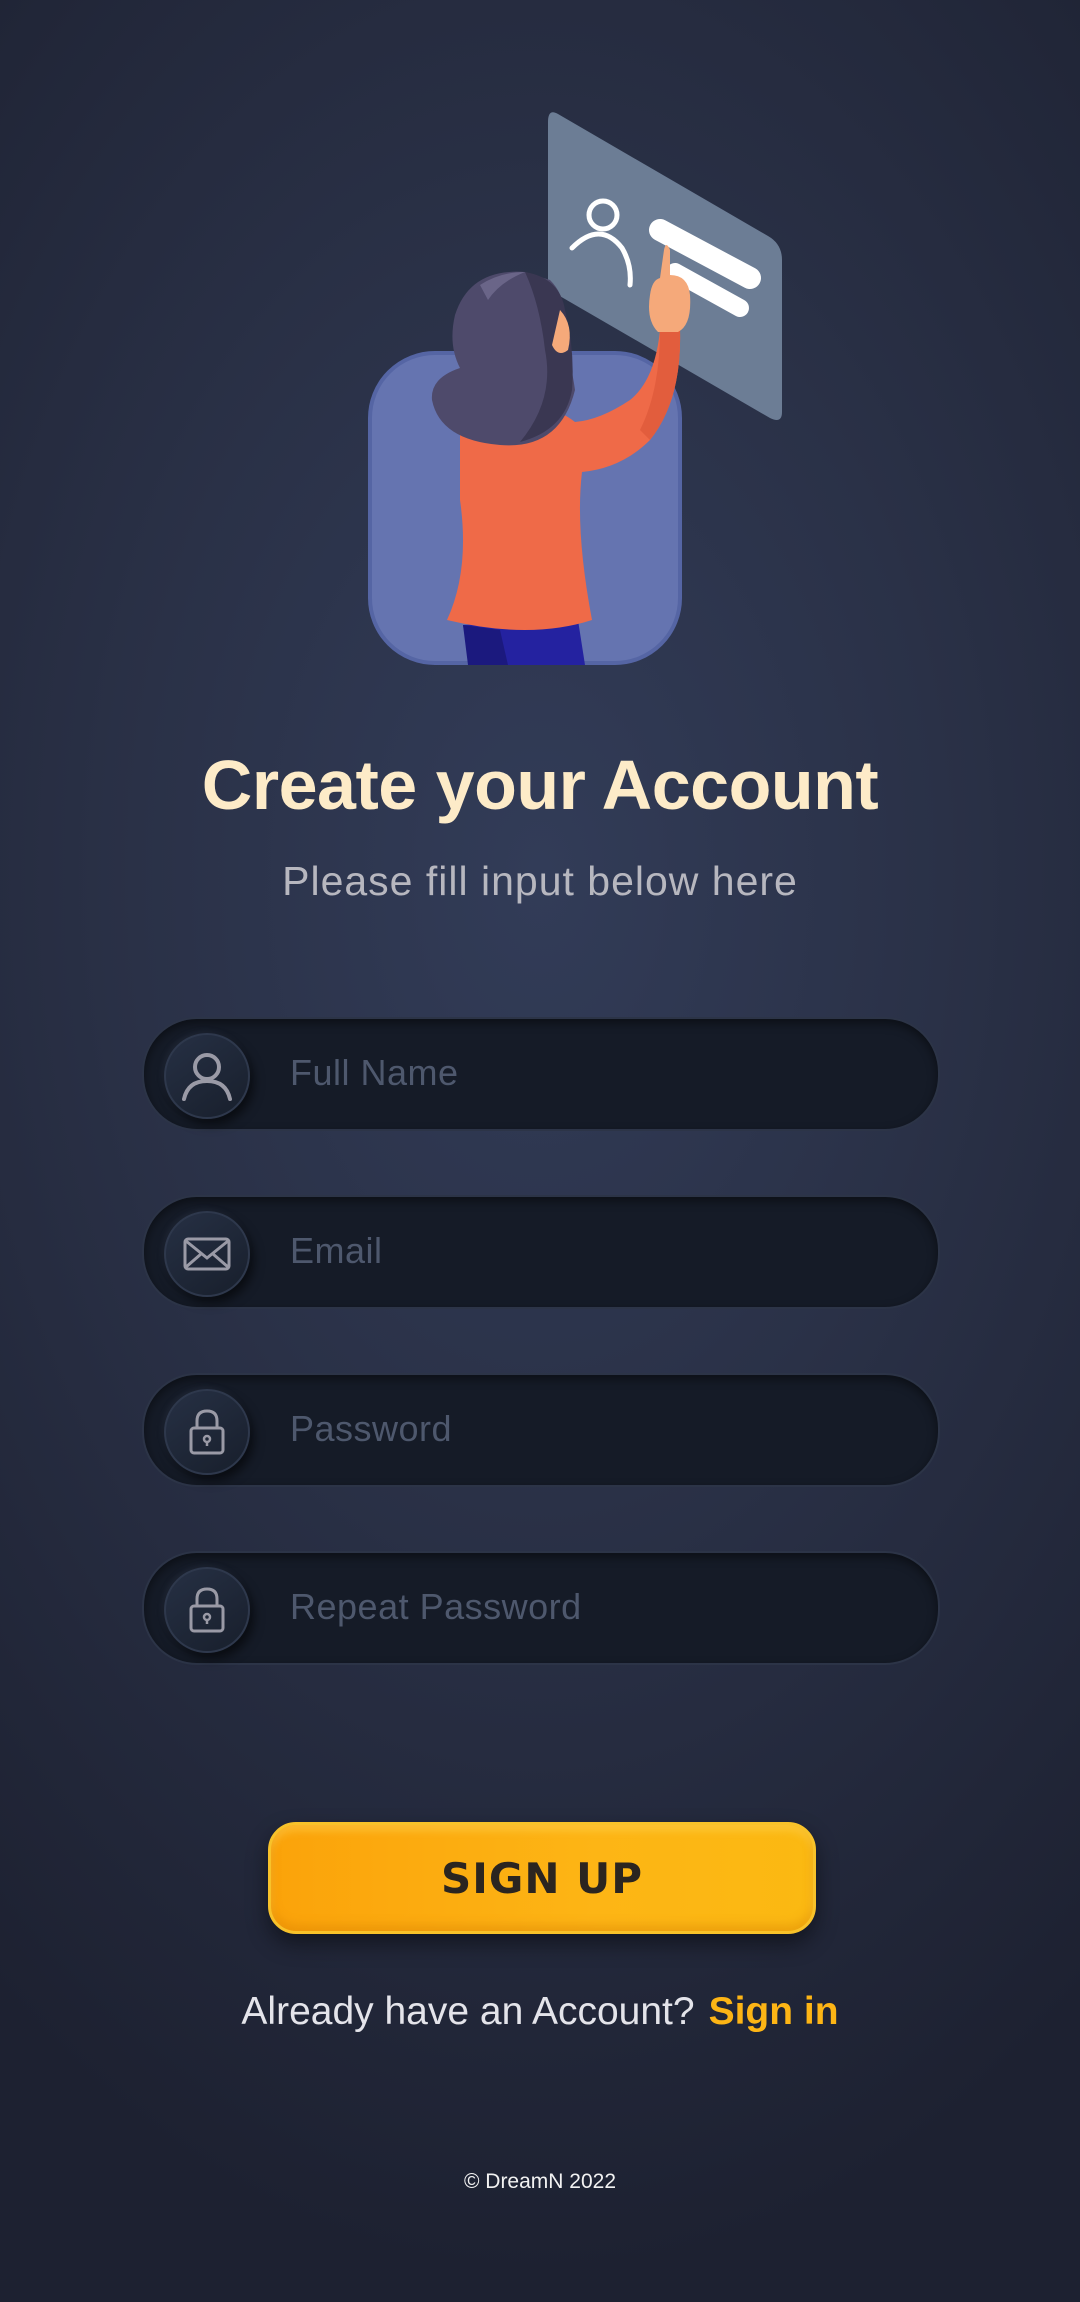 The height and width of the screenshot is (2302, 1080). Describe the element at coordinates (540, 881) in the screenshot. I see `page-subtitle: Please fill input below here` at that location.